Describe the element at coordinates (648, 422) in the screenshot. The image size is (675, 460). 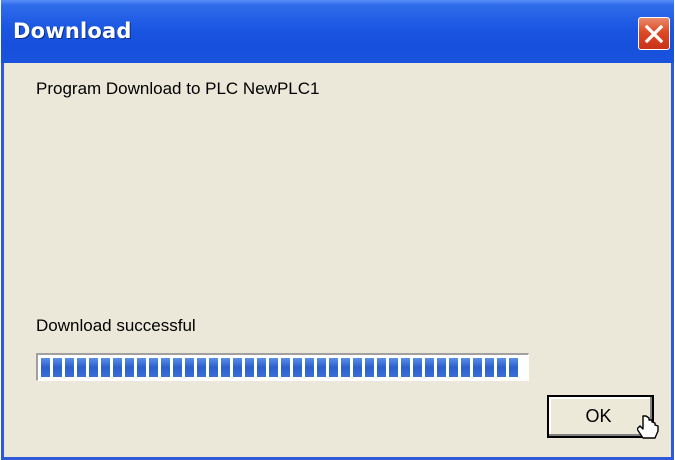
I see `mouse-pointer-icon` at that location.